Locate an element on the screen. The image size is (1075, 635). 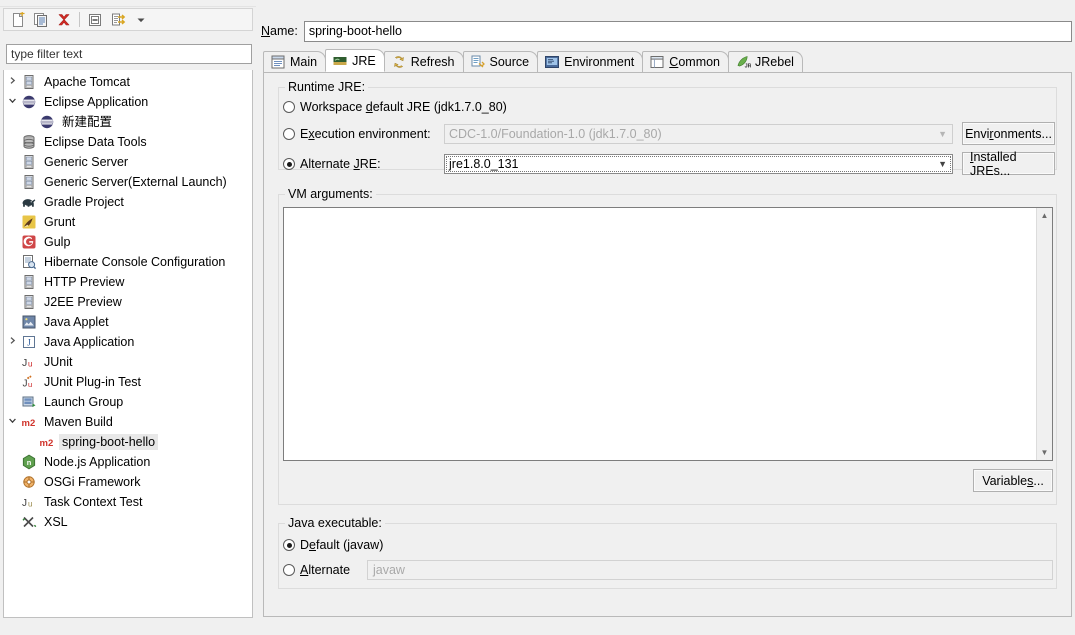
tree-item-gradle-project: Gradle Project is located at coordinates (128, 202).